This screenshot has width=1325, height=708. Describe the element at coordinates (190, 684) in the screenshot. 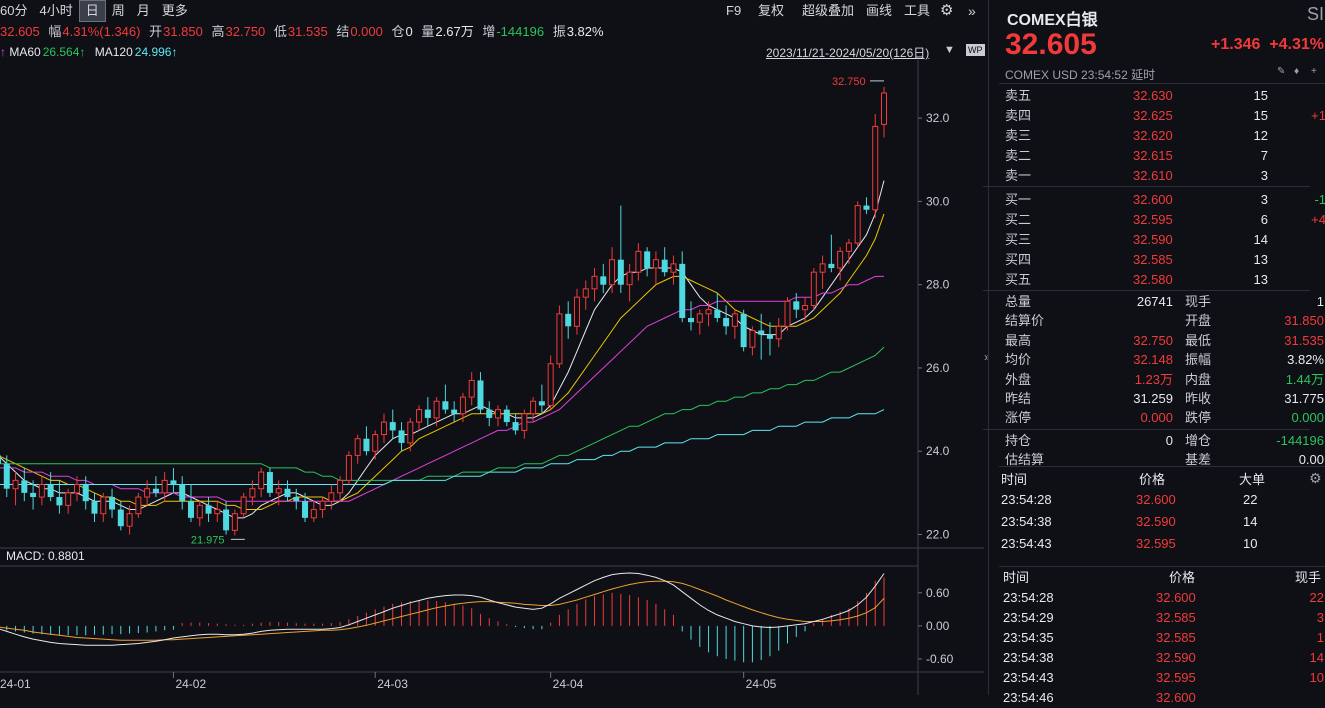

I see `time-tick-label: 24-02` at that location.